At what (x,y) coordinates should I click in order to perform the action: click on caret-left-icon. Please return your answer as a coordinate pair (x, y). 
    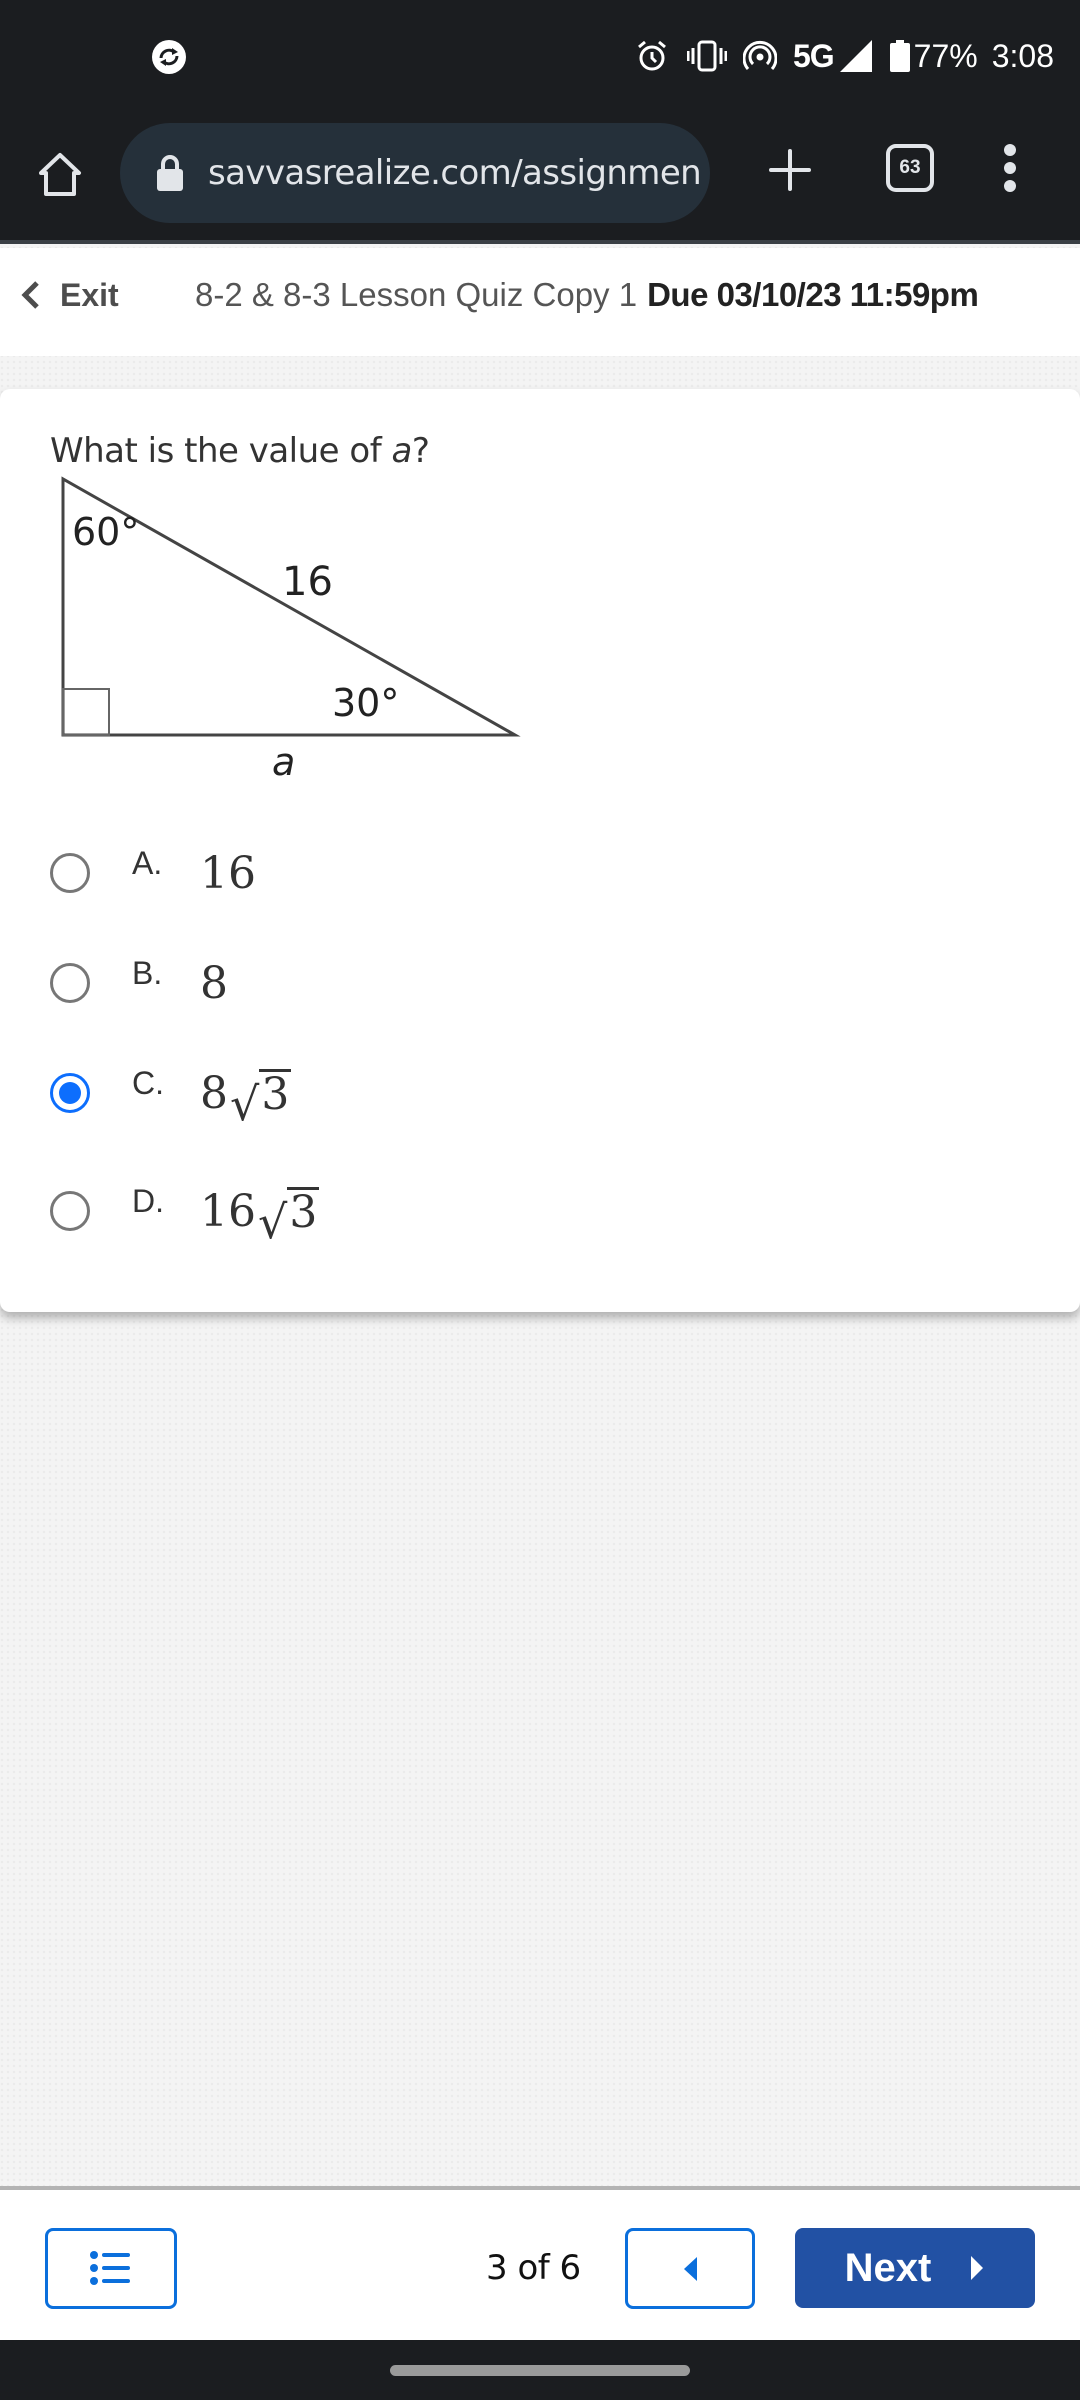
    Looking at the image, I should click on (690, 2268).